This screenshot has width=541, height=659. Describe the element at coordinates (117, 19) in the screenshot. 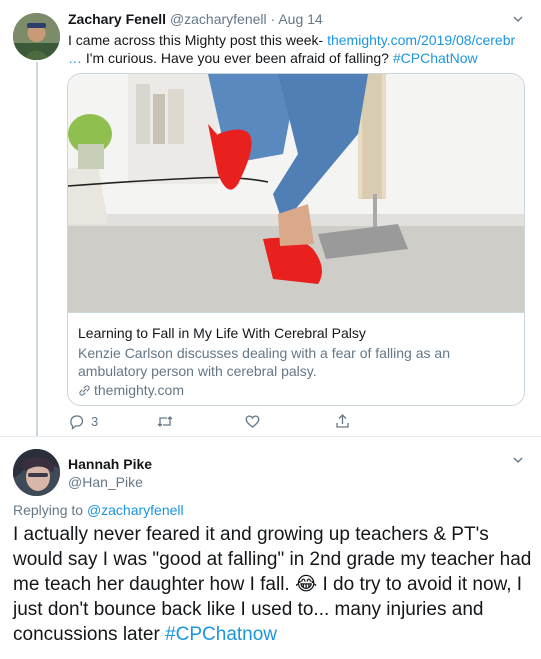

I see `display-name: Zachary Fenell` at that location.